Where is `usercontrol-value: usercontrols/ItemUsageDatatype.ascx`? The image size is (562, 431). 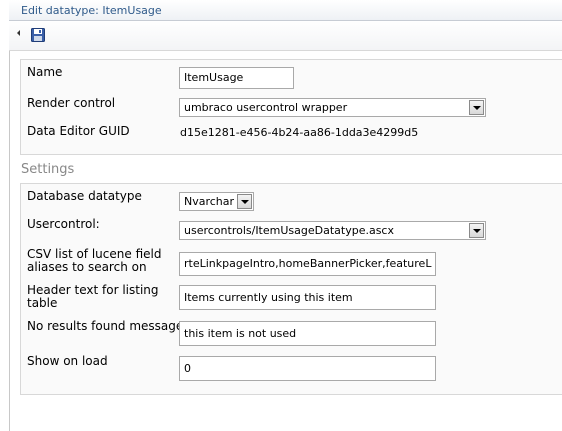 usercontrol-value: usercontrols/ItemUsageDatatype.ascx is located at coordinates (289, 230).